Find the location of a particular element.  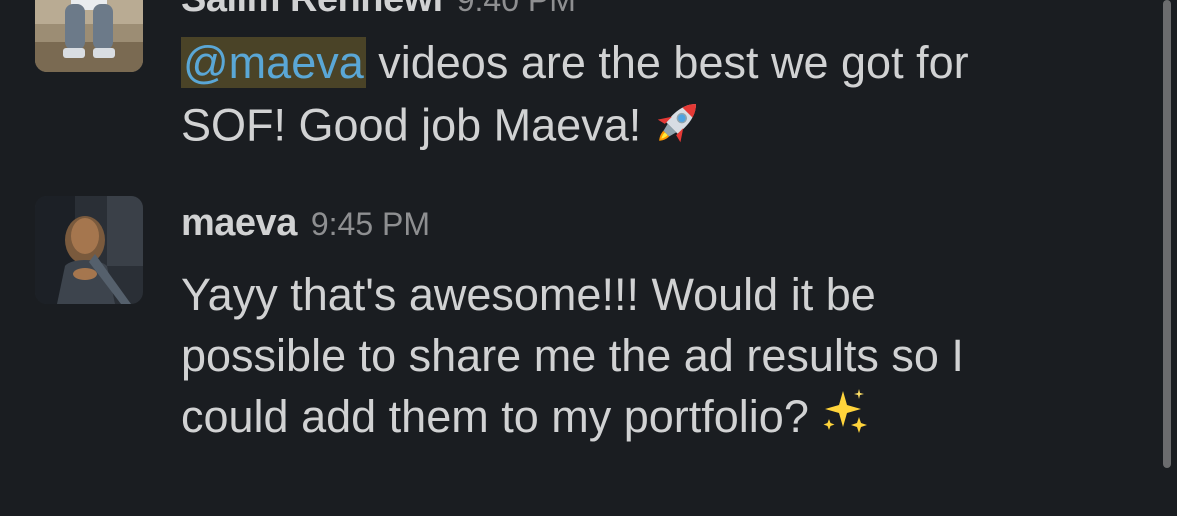

message-line: possible to share me the ad results so I is located at coordinates (572, 355).